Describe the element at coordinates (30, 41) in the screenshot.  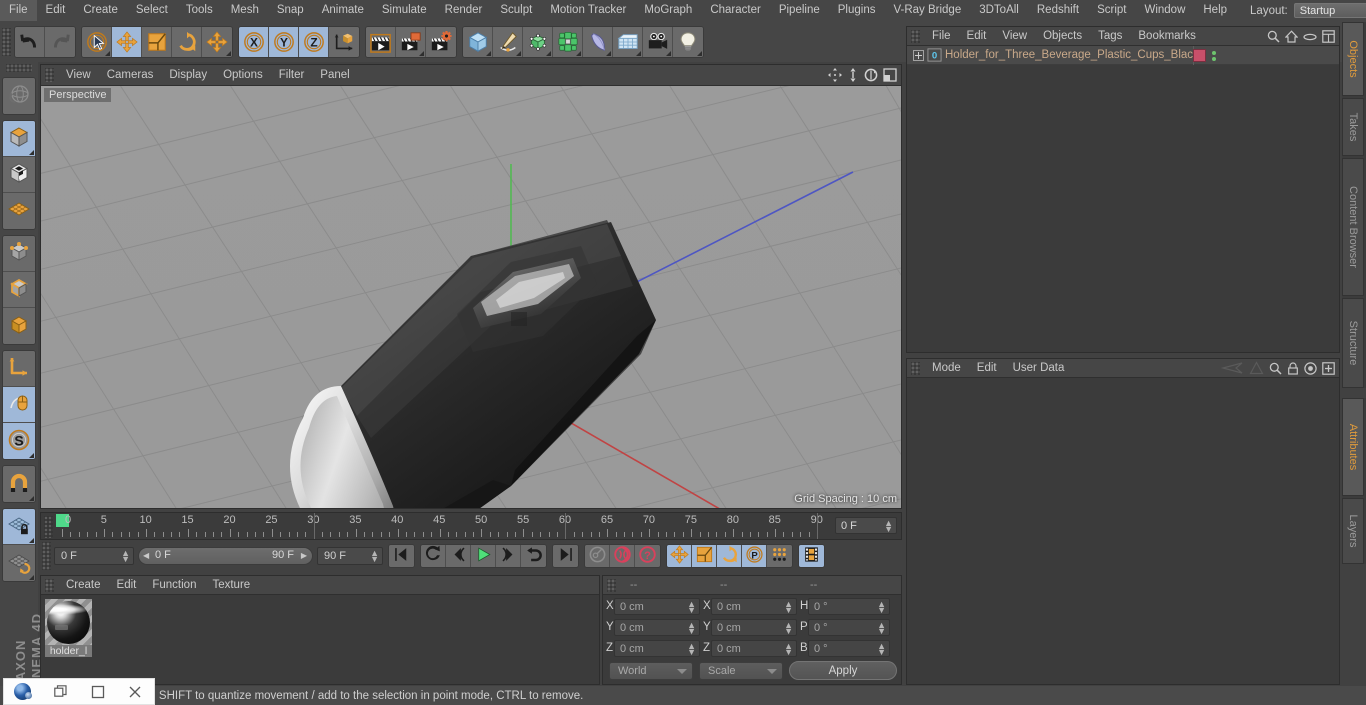
I see `undo-button` at that location.